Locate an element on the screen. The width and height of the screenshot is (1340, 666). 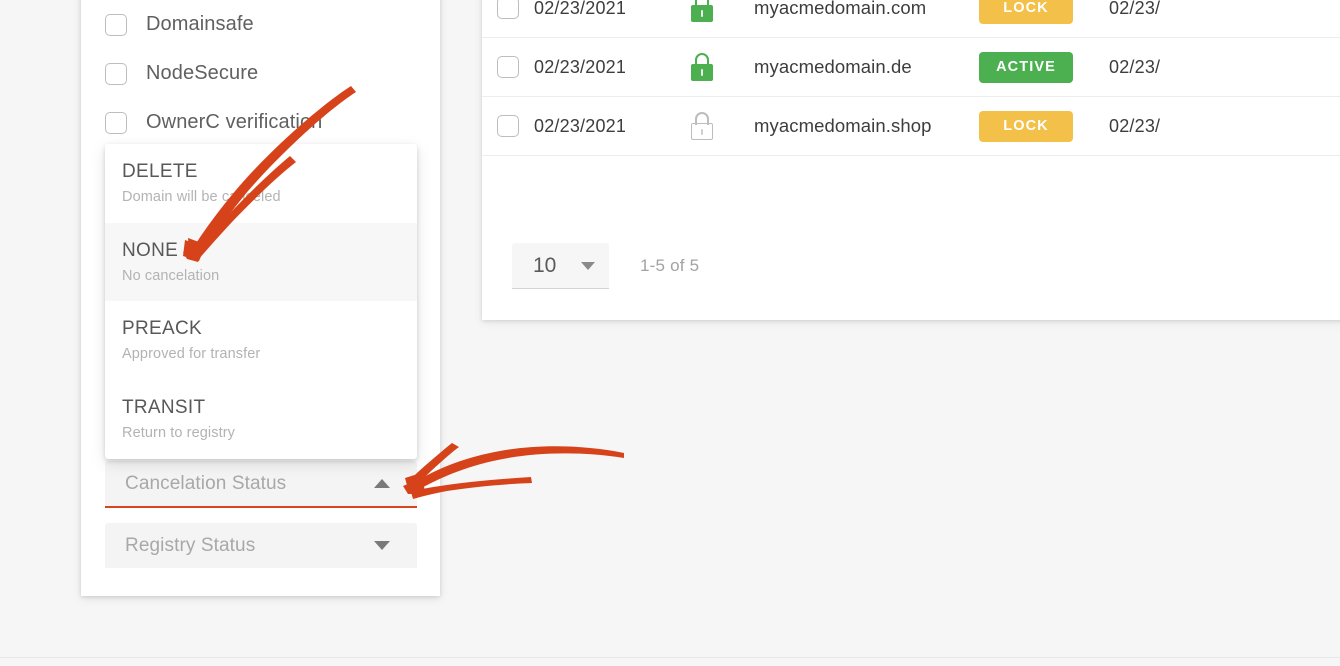
dropdown-option-none: NONE No cancelation is located at coordinates (261, 262).